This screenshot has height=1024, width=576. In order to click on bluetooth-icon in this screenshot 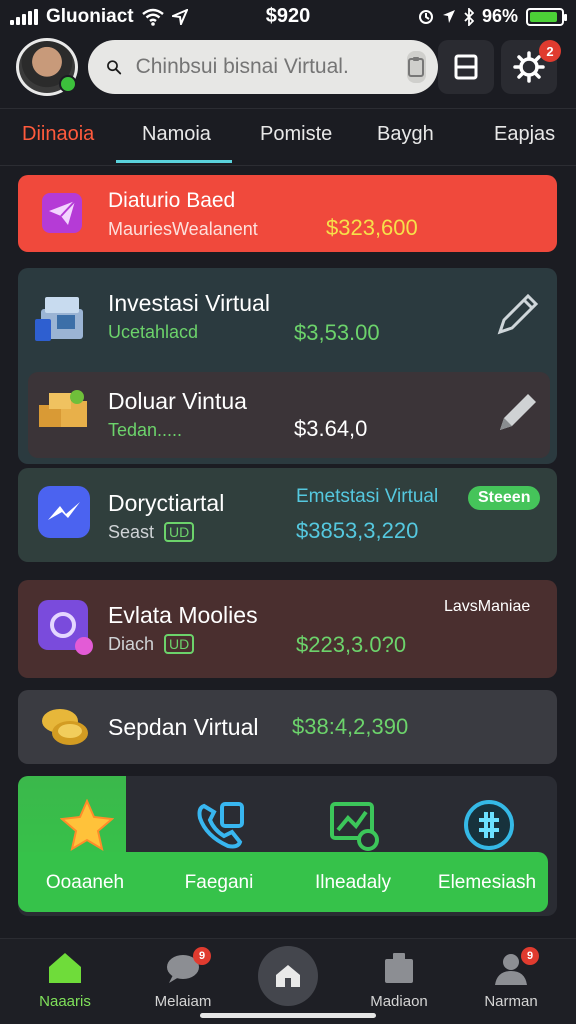, I will do `click(469, 16)`.